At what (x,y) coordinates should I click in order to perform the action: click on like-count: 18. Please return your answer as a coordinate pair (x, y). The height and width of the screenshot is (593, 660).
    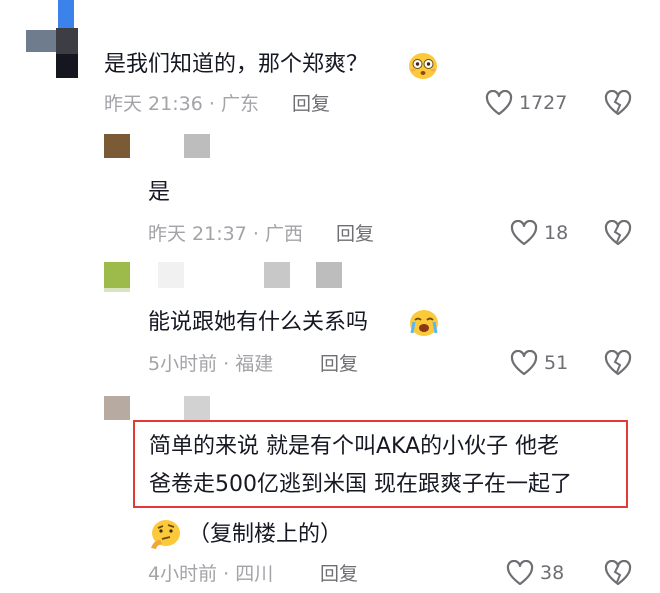
    Looking at the image, I should click on (556, 233).